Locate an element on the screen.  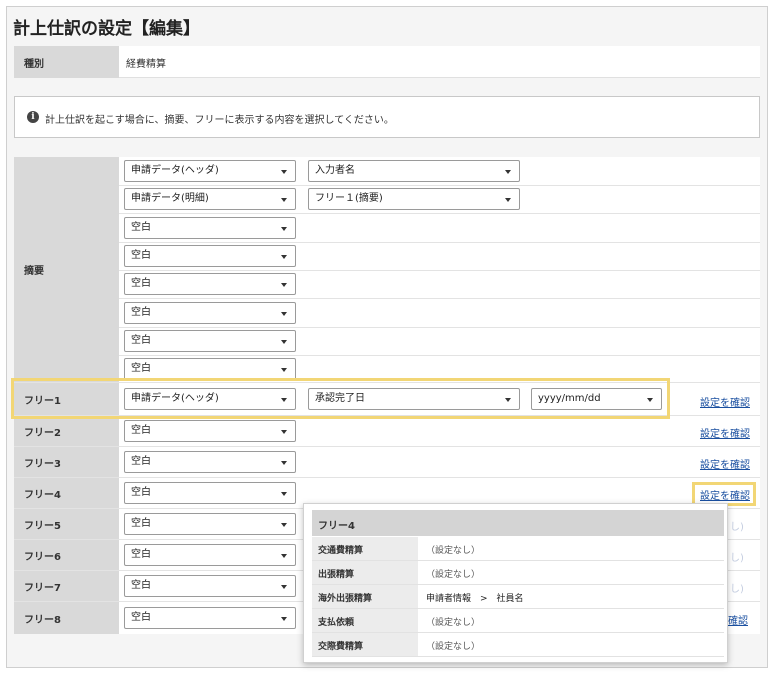
free6-check-link: し) is located at coordinates (737, 556).